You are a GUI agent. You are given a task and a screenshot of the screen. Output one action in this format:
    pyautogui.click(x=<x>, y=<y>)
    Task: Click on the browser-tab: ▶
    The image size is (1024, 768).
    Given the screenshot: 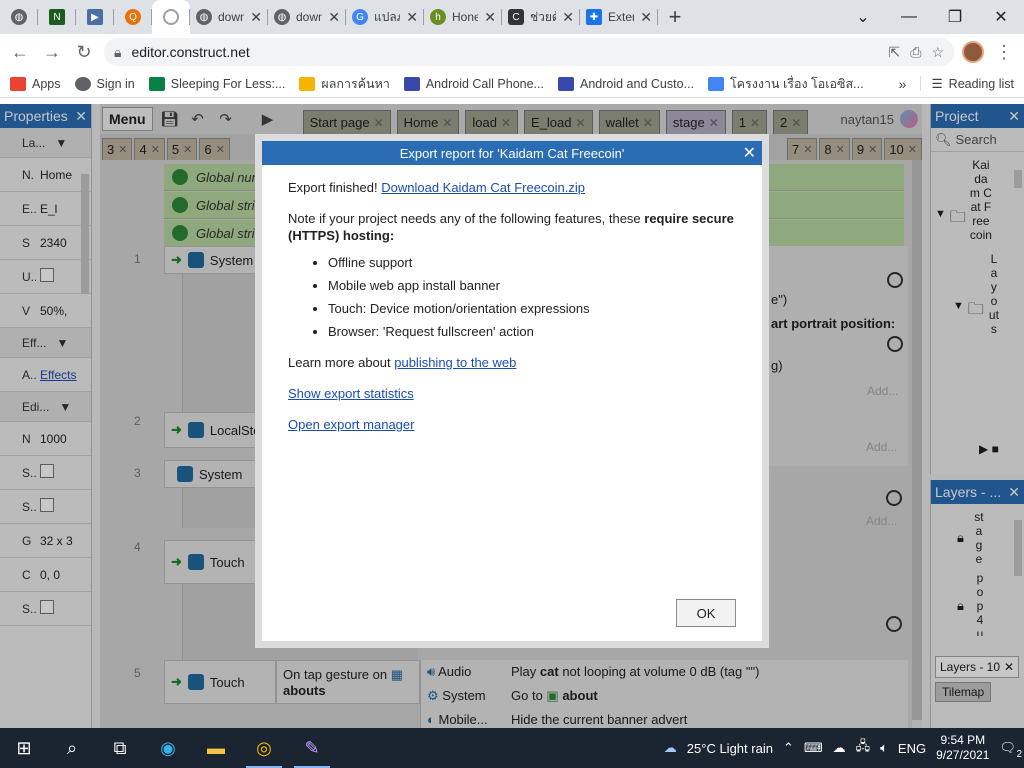 What is the action you would take?
    pyautogui.click(x=95, y=17)
    